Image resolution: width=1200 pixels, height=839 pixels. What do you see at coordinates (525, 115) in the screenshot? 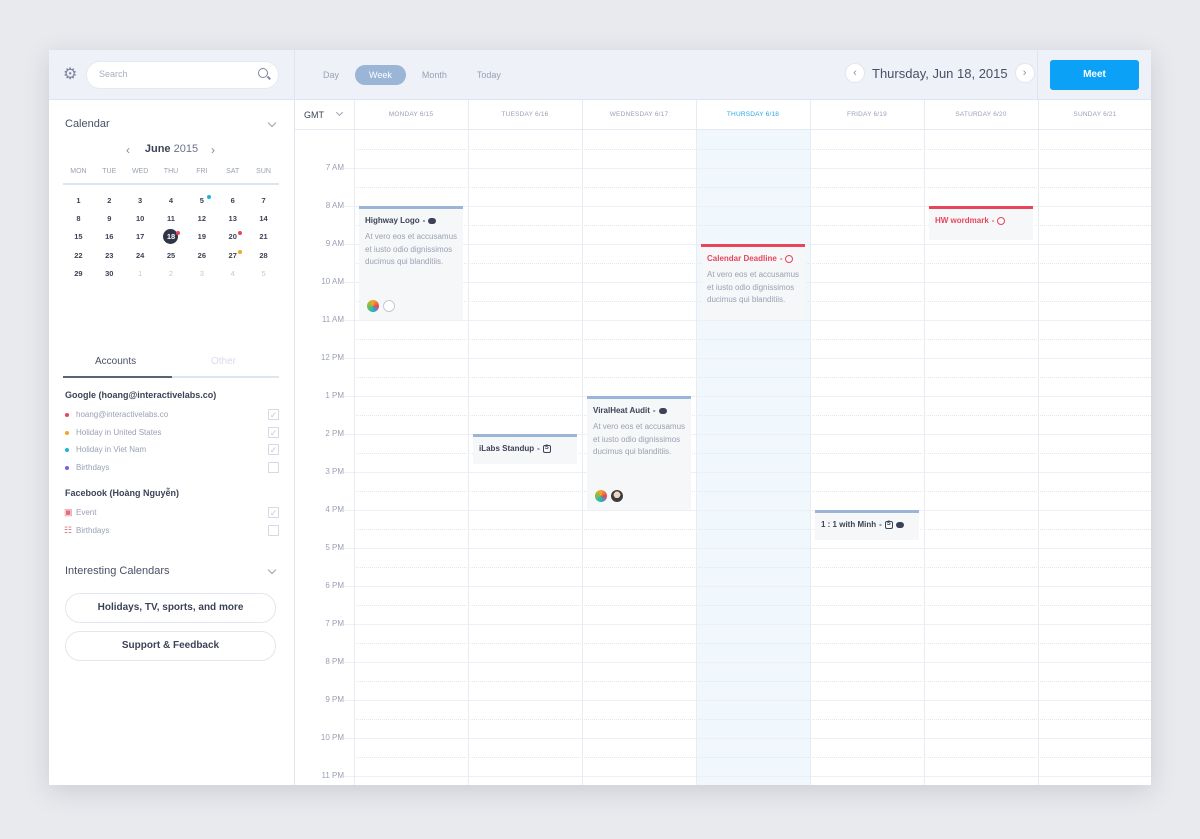
I see `day-column-header: TUESDAY 6/16` at bounding box center [525, 115].